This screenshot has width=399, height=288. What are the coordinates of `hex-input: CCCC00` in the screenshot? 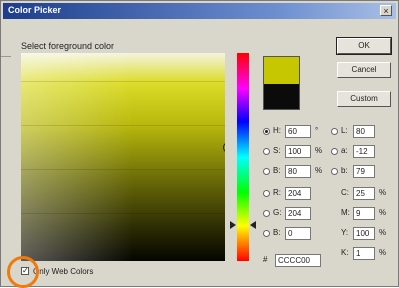 It's located at (298, 260).